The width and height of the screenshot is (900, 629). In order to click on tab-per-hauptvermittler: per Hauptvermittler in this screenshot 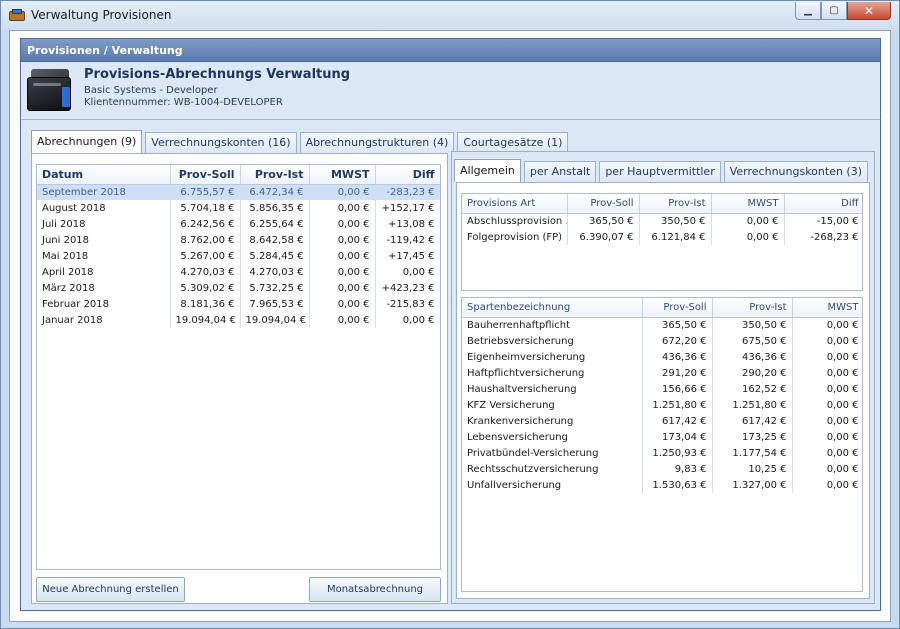, I will do `click(660, 171)`.